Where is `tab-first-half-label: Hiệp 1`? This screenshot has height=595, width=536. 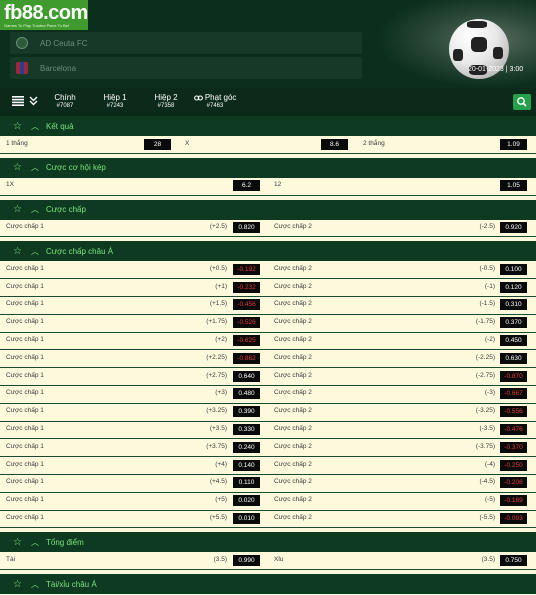 tab-first-half-label: Hiệp 1 is located at coordinates (115, 97).